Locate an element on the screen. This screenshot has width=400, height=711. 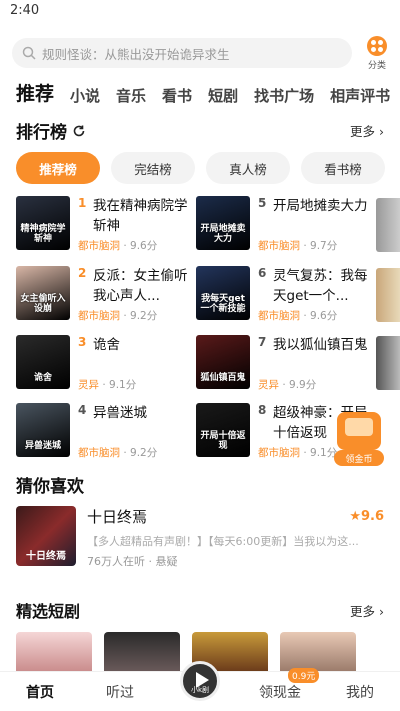
book-cover-text: 诡舍 is located at coordinates (42, 377).